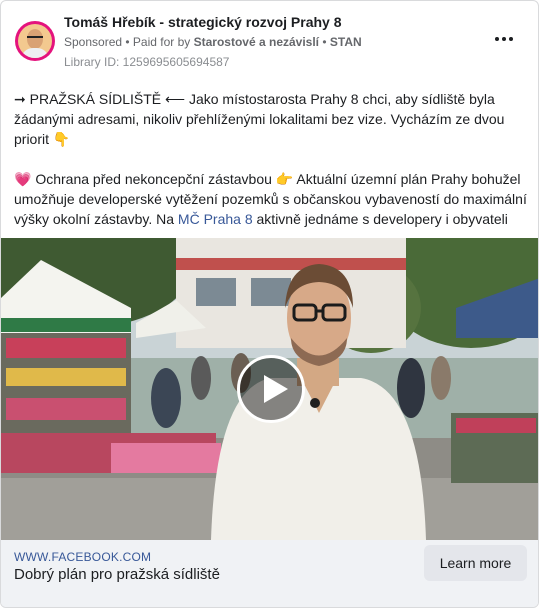  Describe the element at coordinates (345, 42) in the screenshot. I see `party-name: STAN` at that location.